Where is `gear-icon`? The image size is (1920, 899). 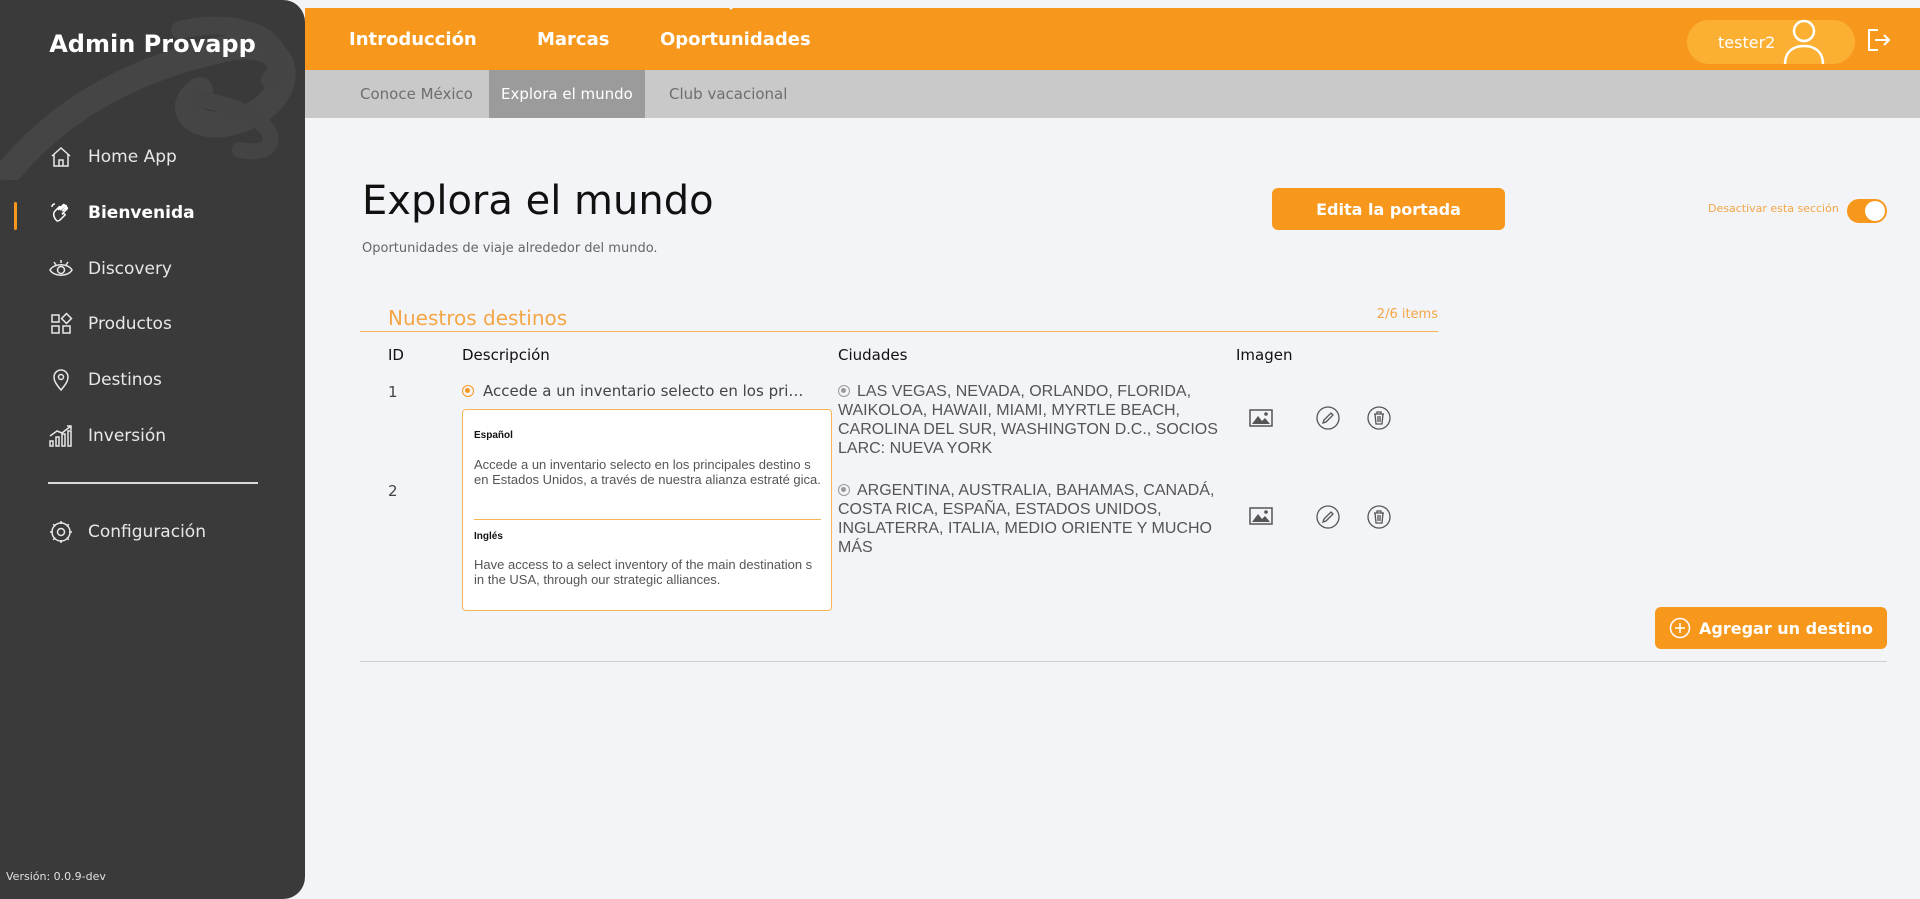
gear-icon is located at coordinates (61, 532).